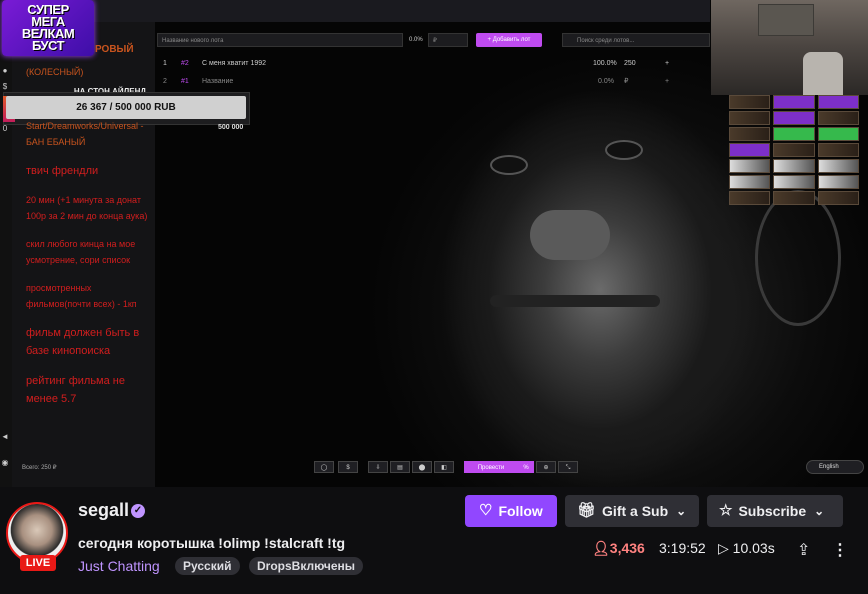 The width and height of the screenshot is (868, 594). Describe the element at coordinates (400, 467) in the screenshot. I see `save-icon: ▤` at that location.